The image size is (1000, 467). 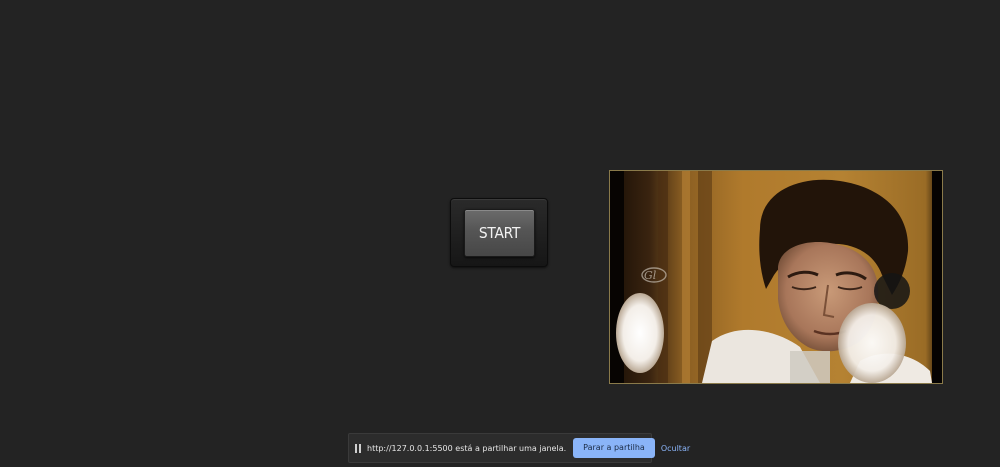 What do you see at coordinates (675, 448) in the screenshot?
I see `hide-link: Ocultar` at bounding box center [675, 448].